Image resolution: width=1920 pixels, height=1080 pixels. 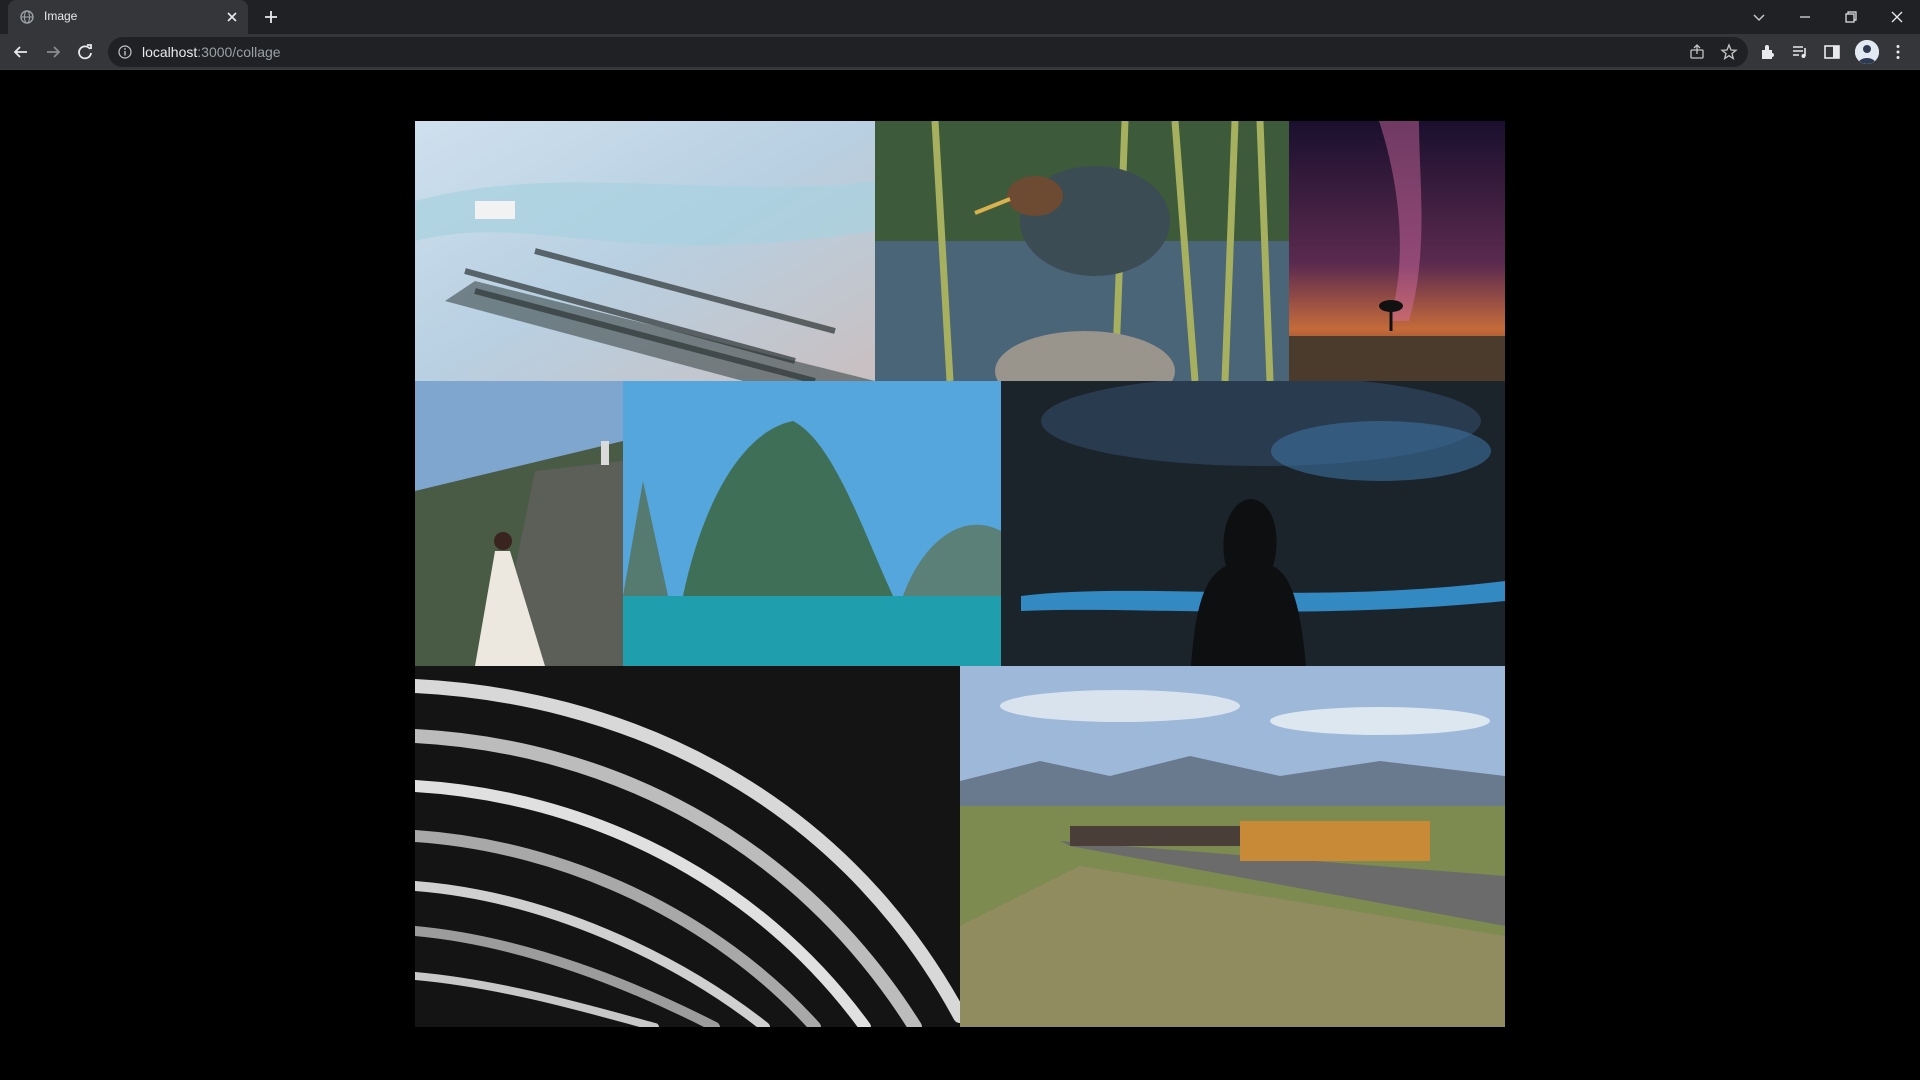 I want to click on milky-way-image, so click(x=1397, y=251).